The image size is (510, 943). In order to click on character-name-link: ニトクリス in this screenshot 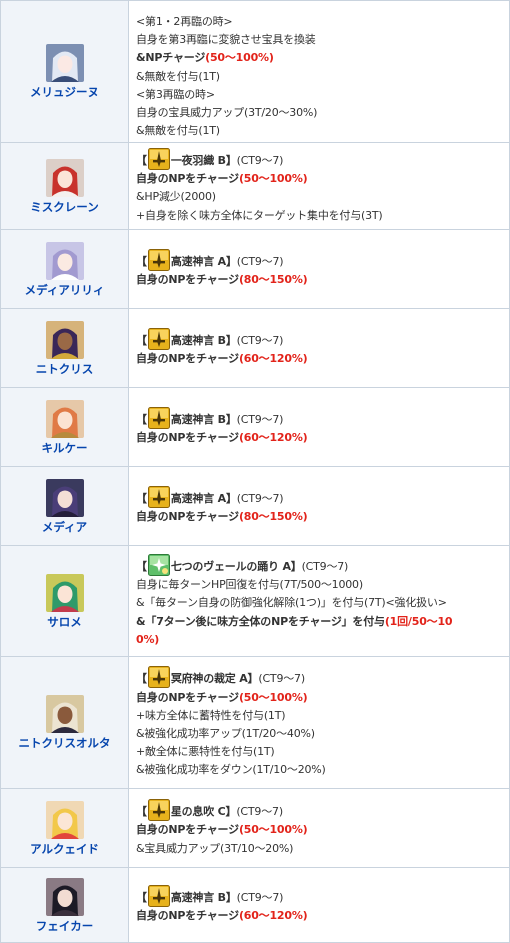, I will do `click(64, 369)`.